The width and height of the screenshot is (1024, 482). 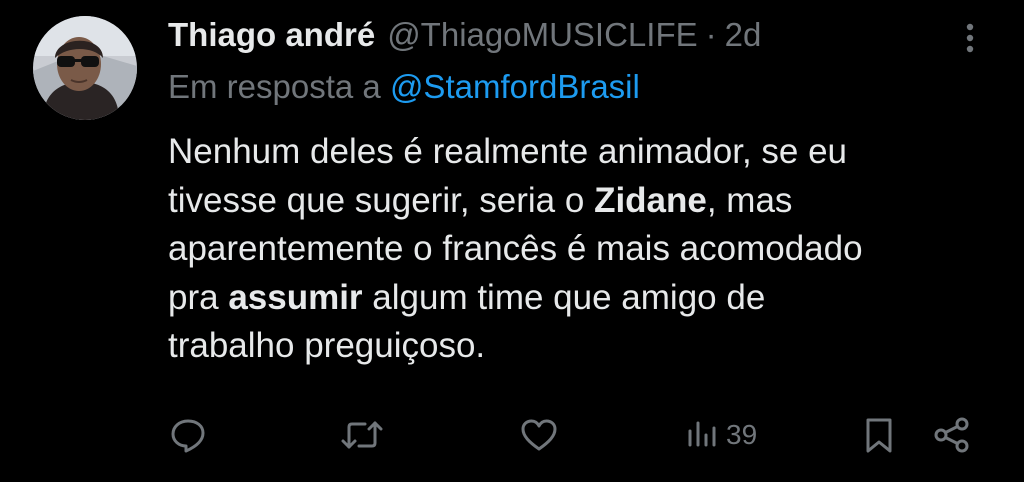 I want to click on more-options-icon, so click(x=970, y=38).